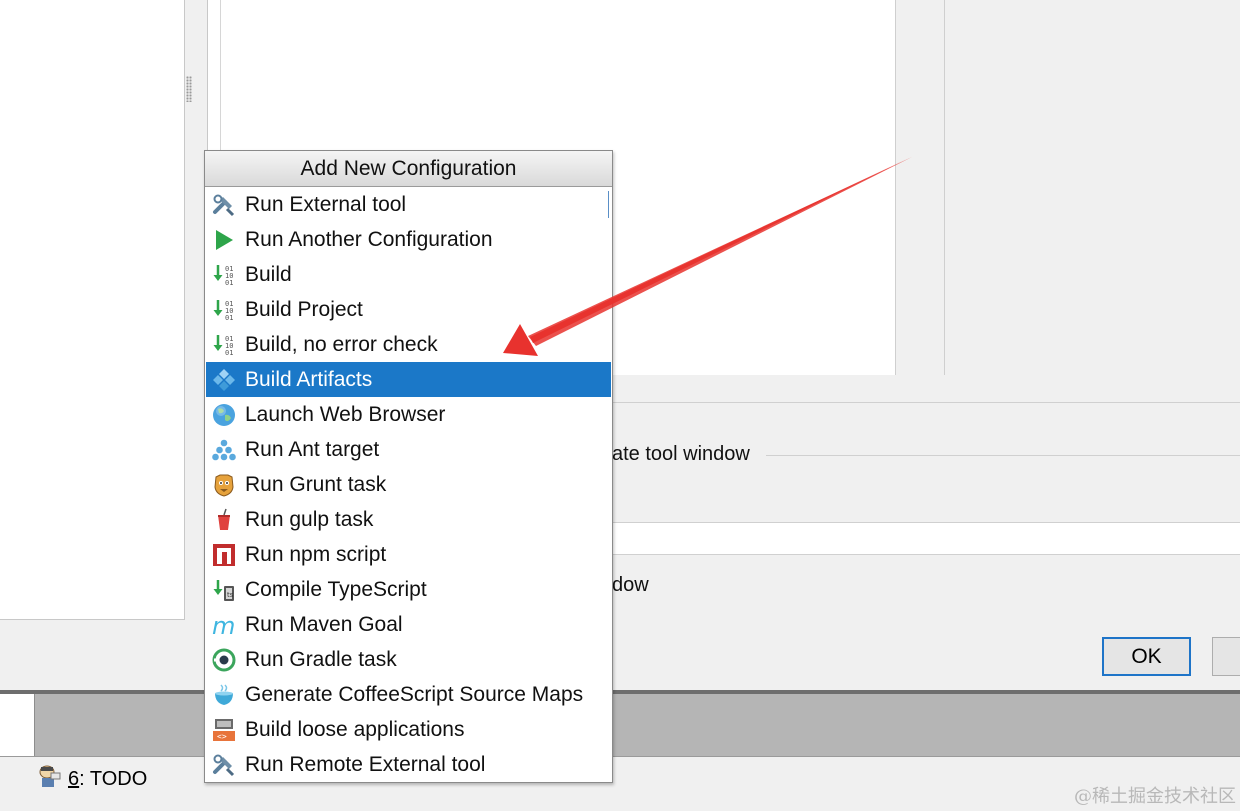 The image size is (1240, 811). Describe the element at coordinates (224, 695) in the screenshot. I see `coffeescript-icon` at that location.